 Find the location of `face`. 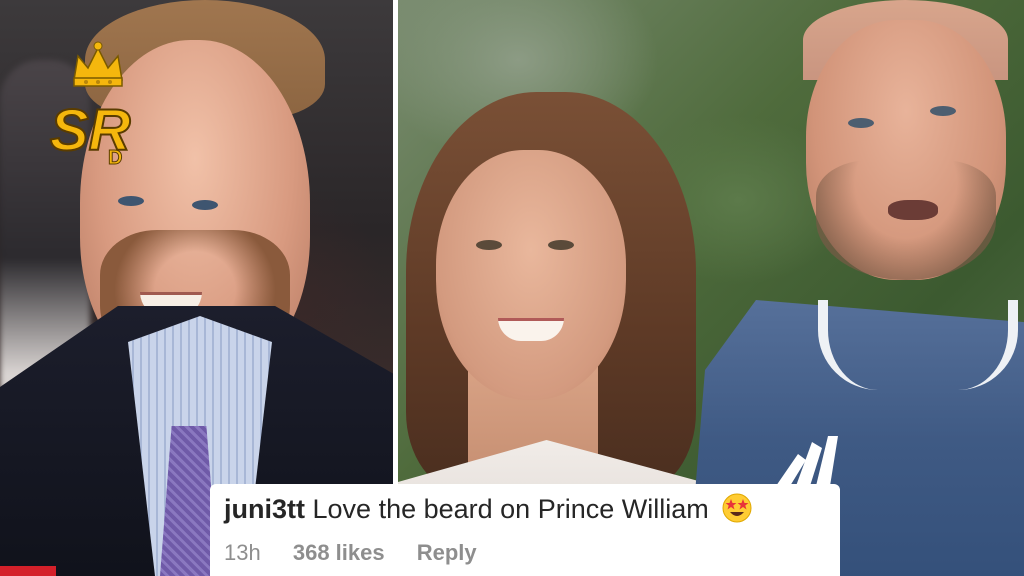

face is located at coordinates (531, 275).